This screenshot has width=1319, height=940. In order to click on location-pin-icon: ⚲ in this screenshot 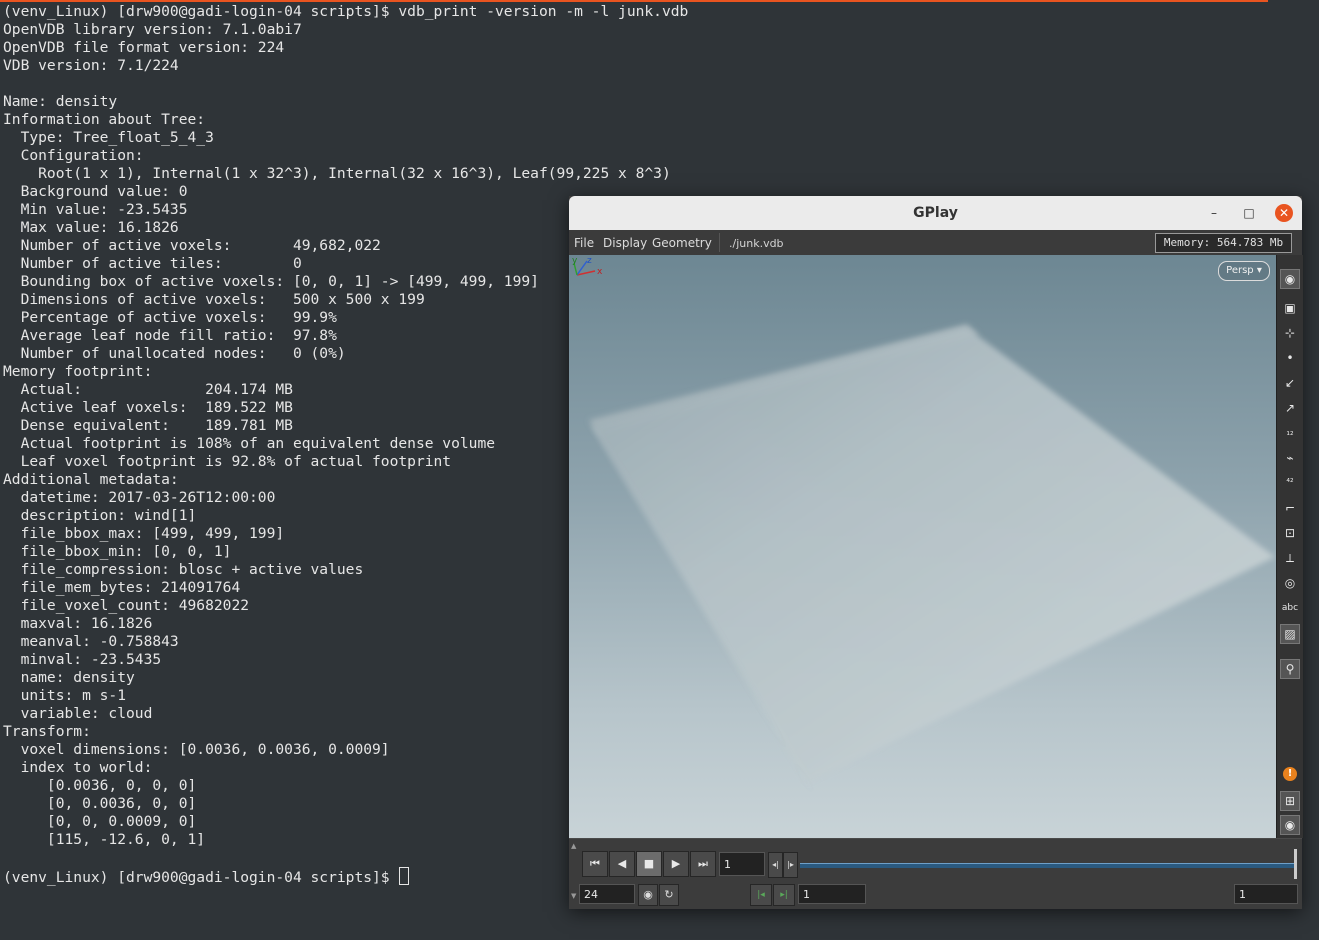, I will do `click(1290, 669)`.